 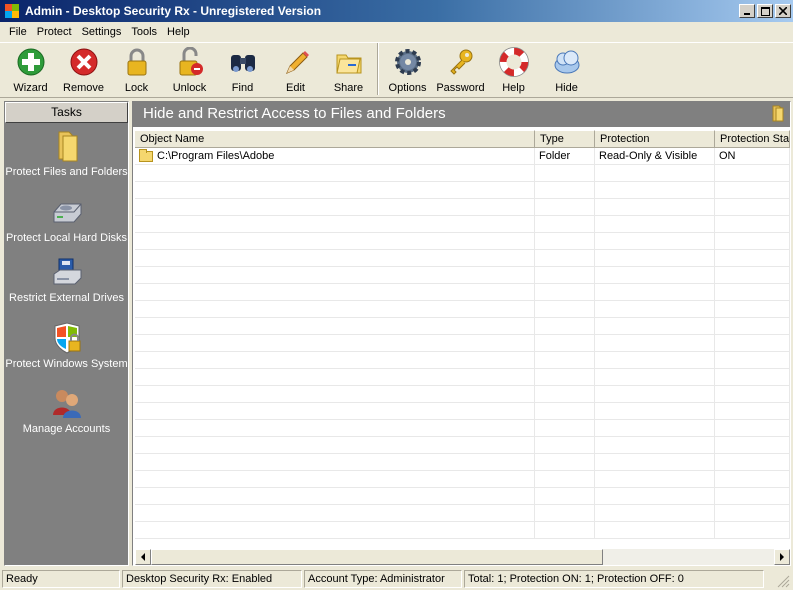 I want to click on share-button: Share, so click(x=348, y=70).